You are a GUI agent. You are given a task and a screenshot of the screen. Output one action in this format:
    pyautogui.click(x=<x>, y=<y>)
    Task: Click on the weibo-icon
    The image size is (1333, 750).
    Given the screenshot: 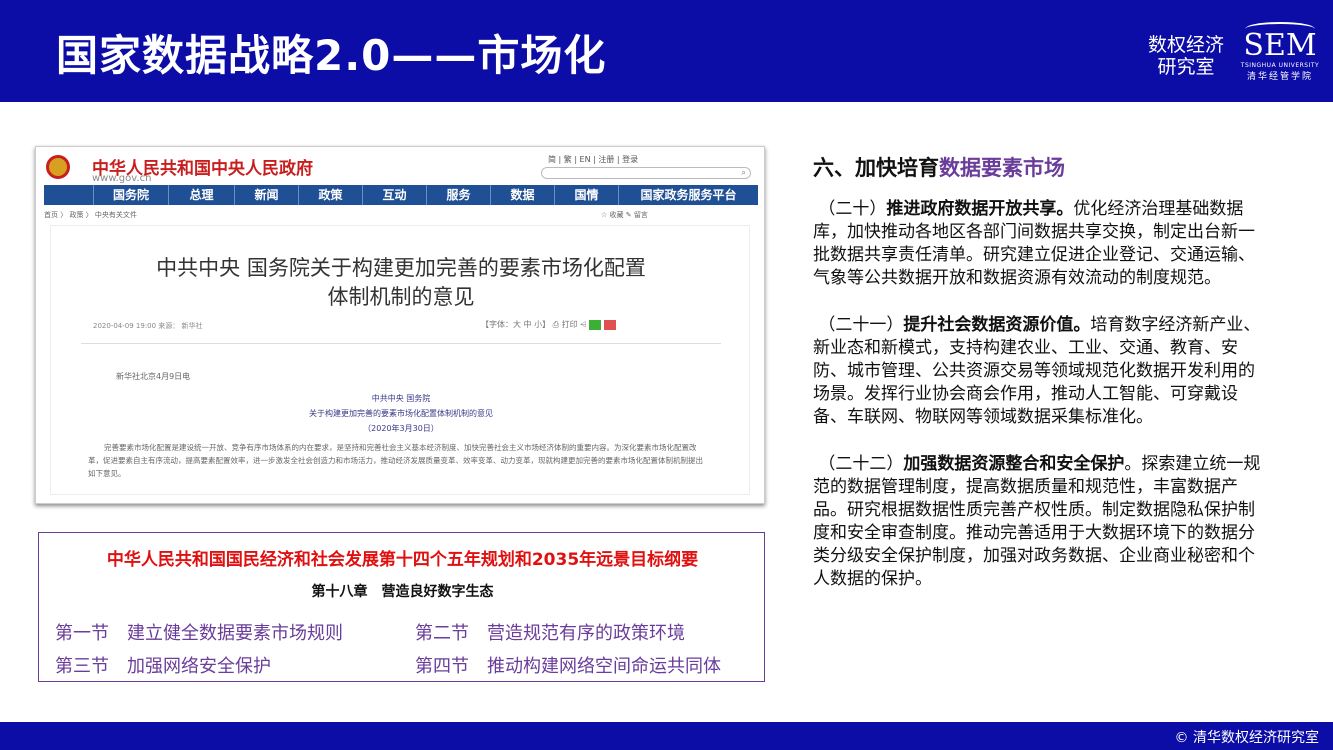 What is the action you would take?
    pyautogui.click(x=609, y=324)
    